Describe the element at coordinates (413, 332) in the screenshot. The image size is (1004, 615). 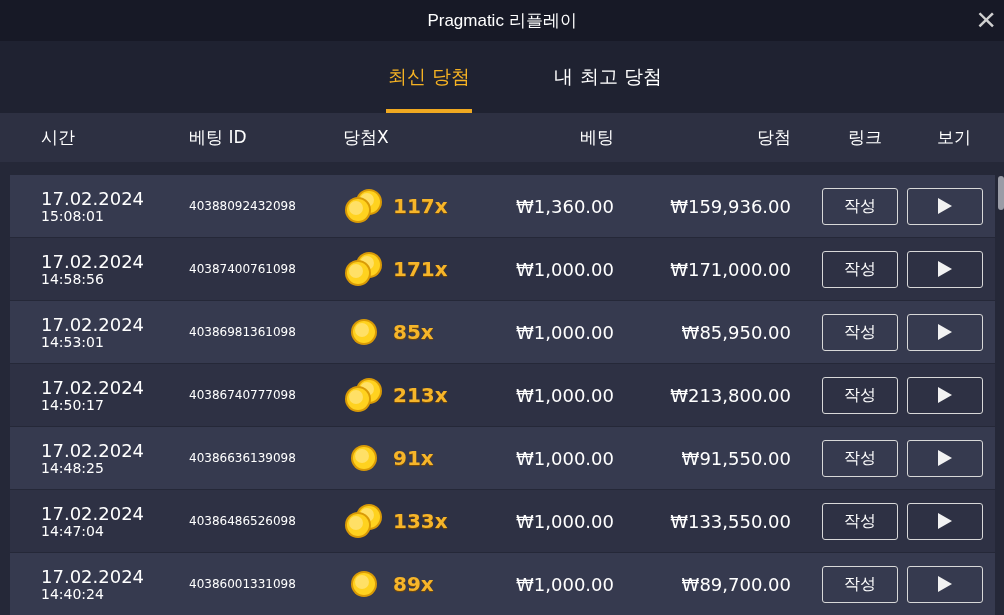
I see `multiplier-text: 85x` at that location.